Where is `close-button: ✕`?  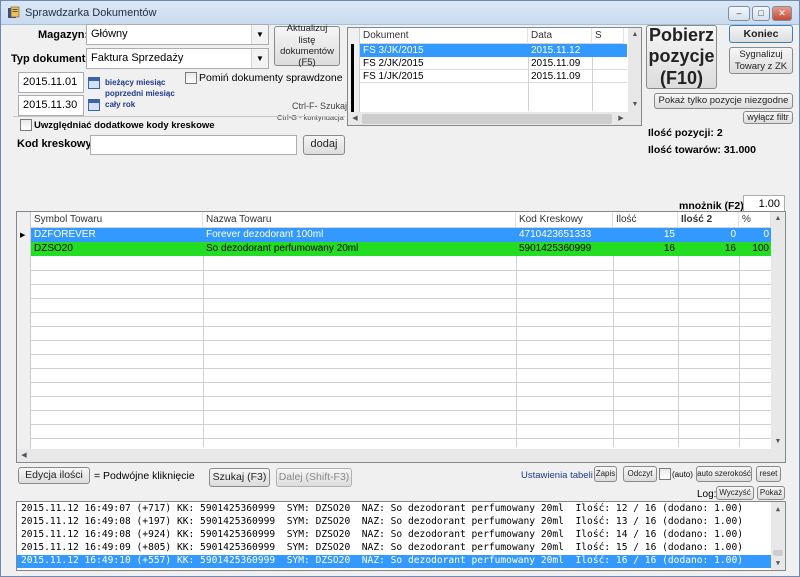 close-button: ✕ is located at coordinates (782, 13).